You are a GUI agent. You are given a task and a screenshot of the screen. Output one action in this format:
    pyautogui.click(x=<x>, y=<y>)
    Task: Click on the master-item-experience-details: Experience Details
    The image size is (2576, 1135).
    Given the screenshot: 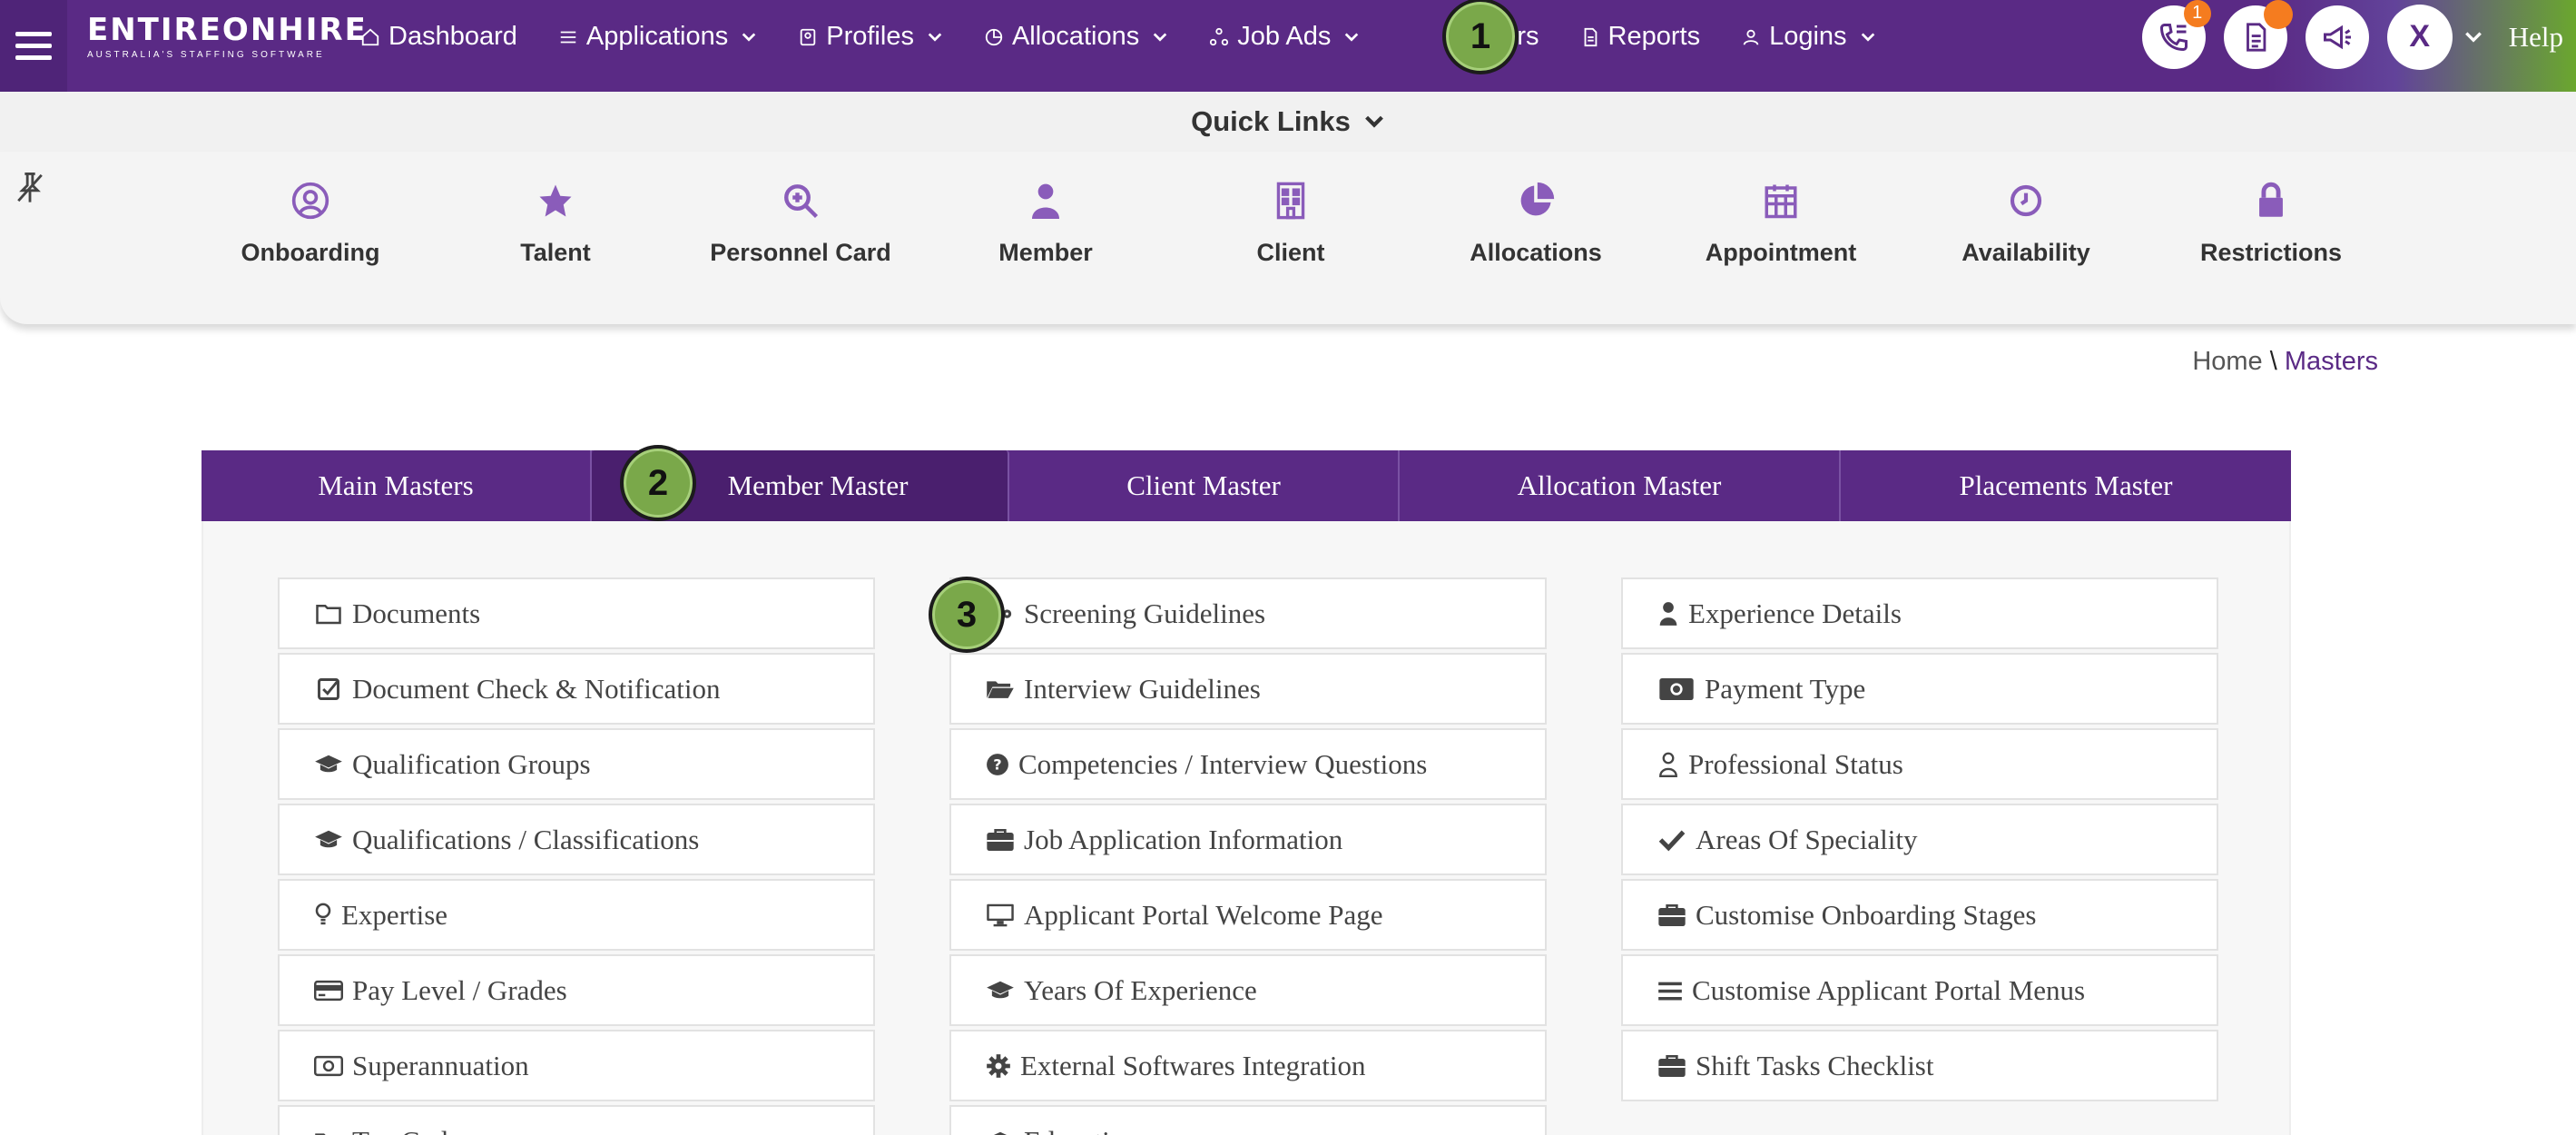 What is the action you would take?
    pyautogui.click(x=1919, y=613)
    